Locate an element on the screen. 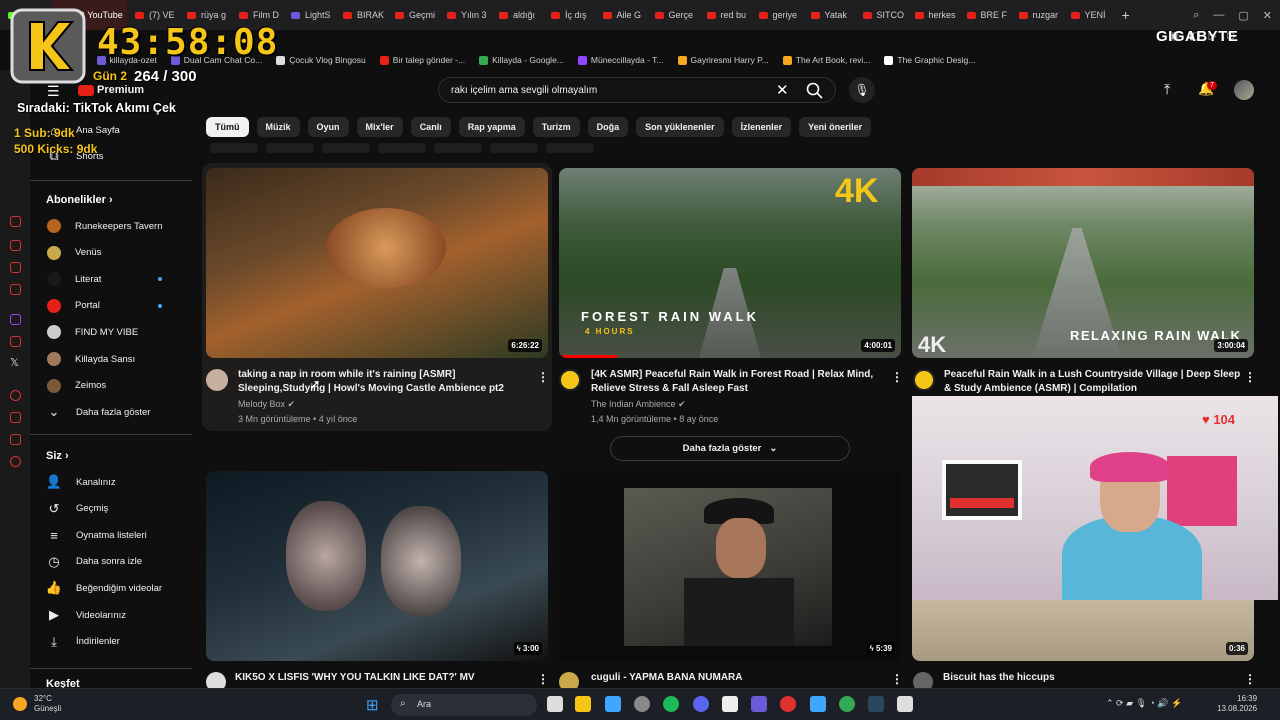  close-icon: ✕ is located at coordinates (1267, 15).